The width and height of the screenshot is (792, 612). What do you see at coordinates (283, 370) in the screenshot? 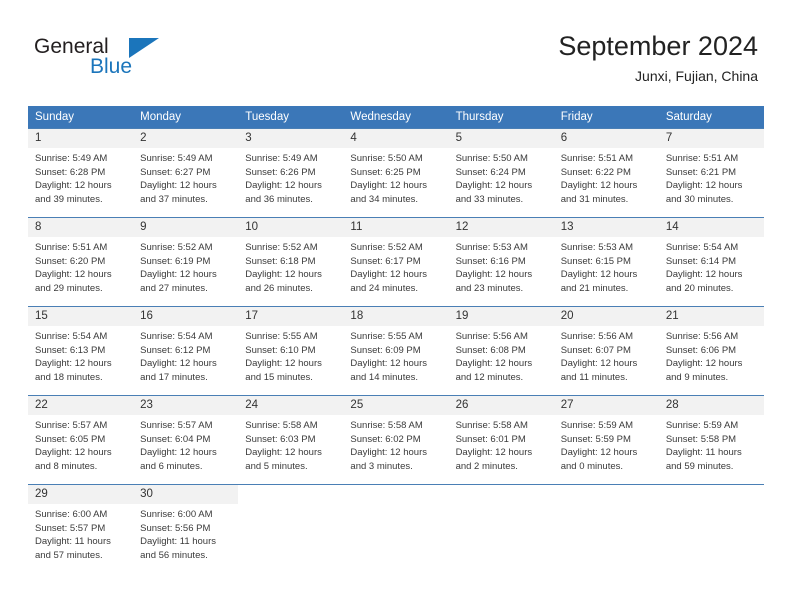
I see `daylight-text: Daylight: 12 hours and 15 minutes.` at bounding box center [283, 370].